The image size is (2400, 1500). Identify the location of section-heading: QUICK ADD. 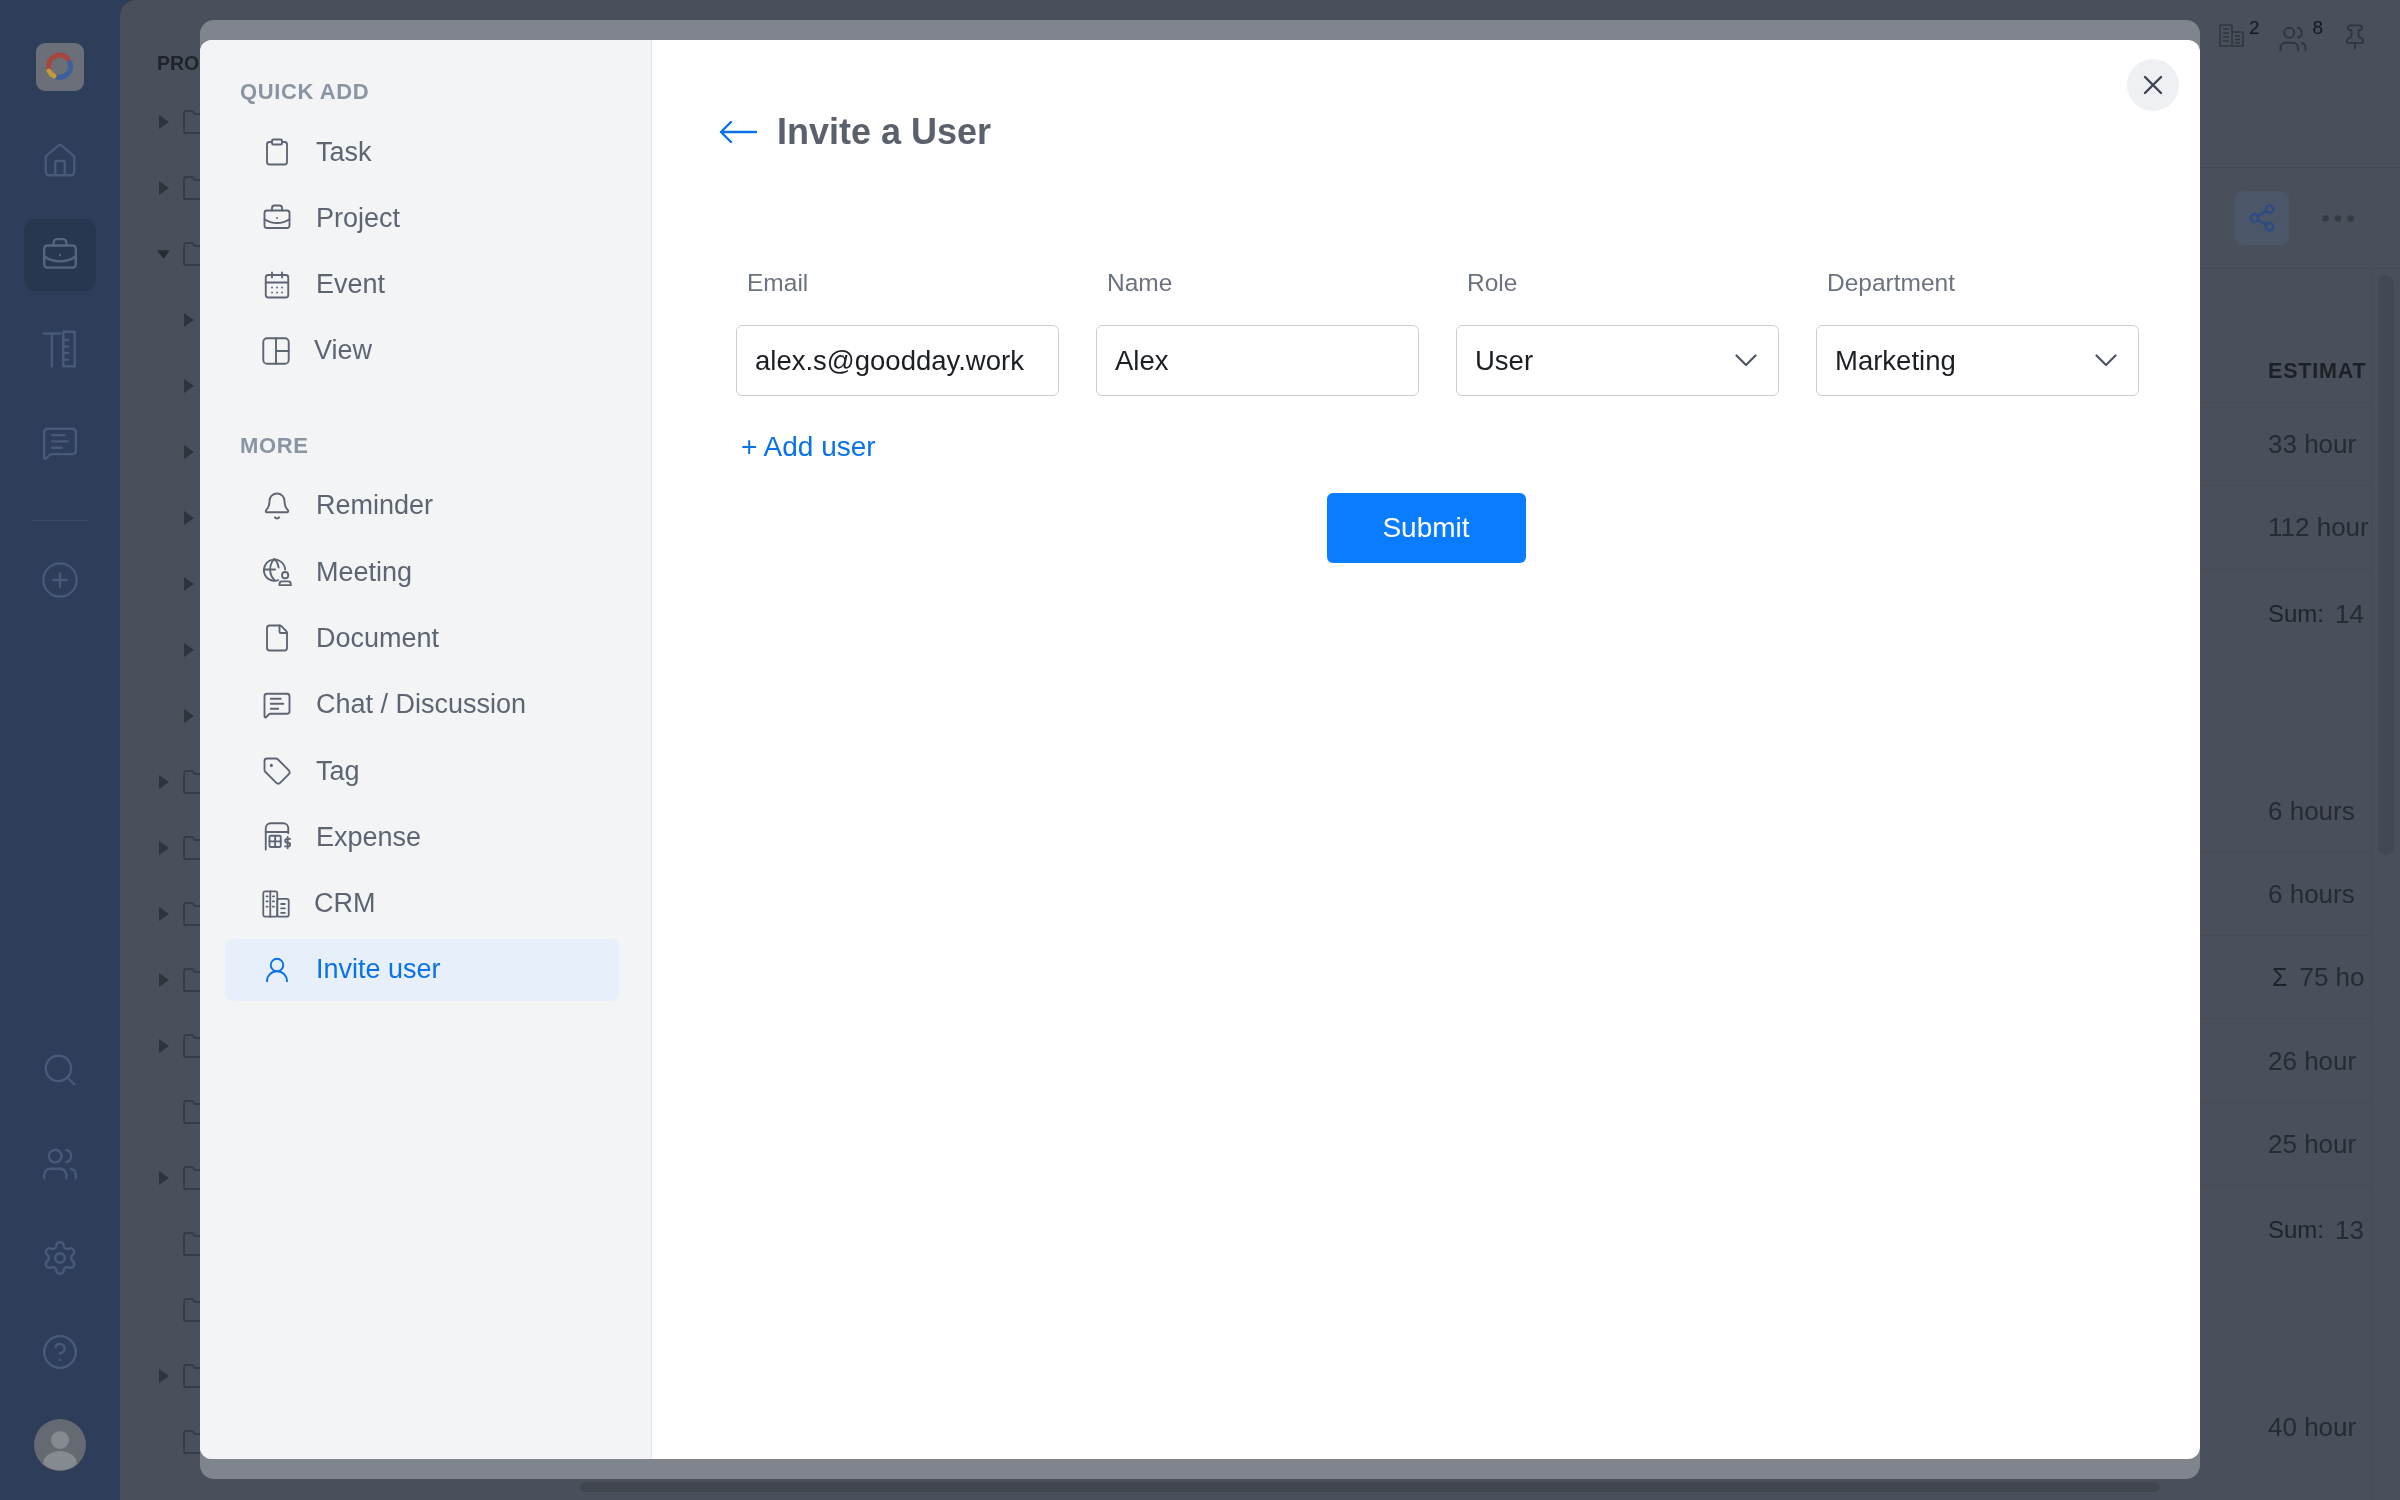
(305, 92).